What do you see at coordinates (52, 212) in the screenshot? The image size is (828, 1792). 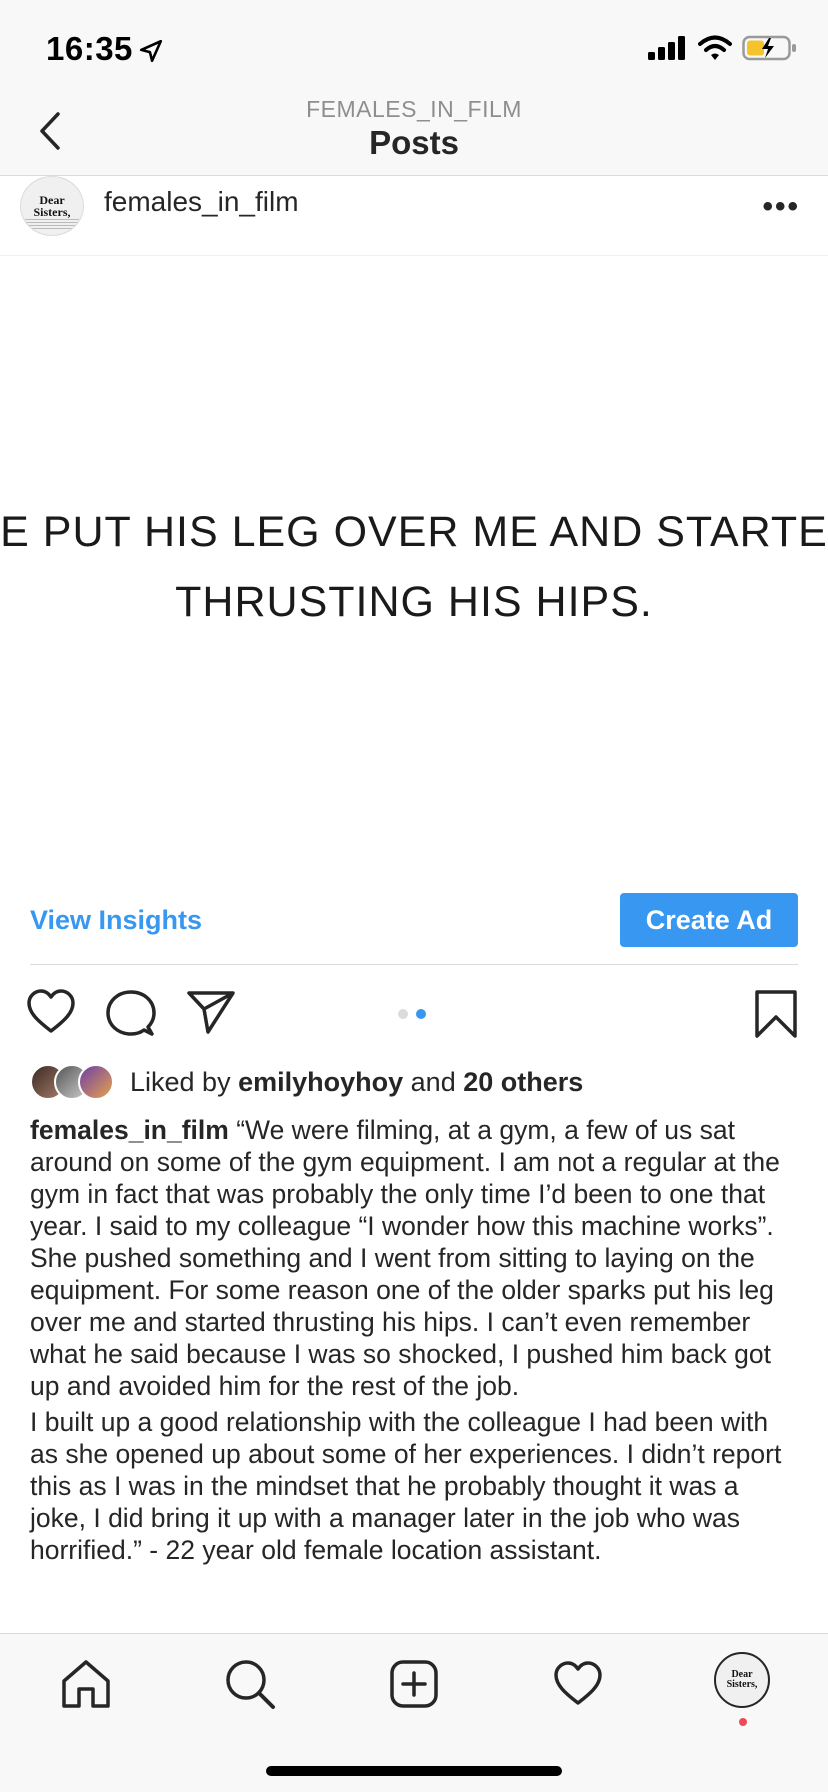 I see `avatar-text-line-2: Sisters,` at bounding box center [52, 212].